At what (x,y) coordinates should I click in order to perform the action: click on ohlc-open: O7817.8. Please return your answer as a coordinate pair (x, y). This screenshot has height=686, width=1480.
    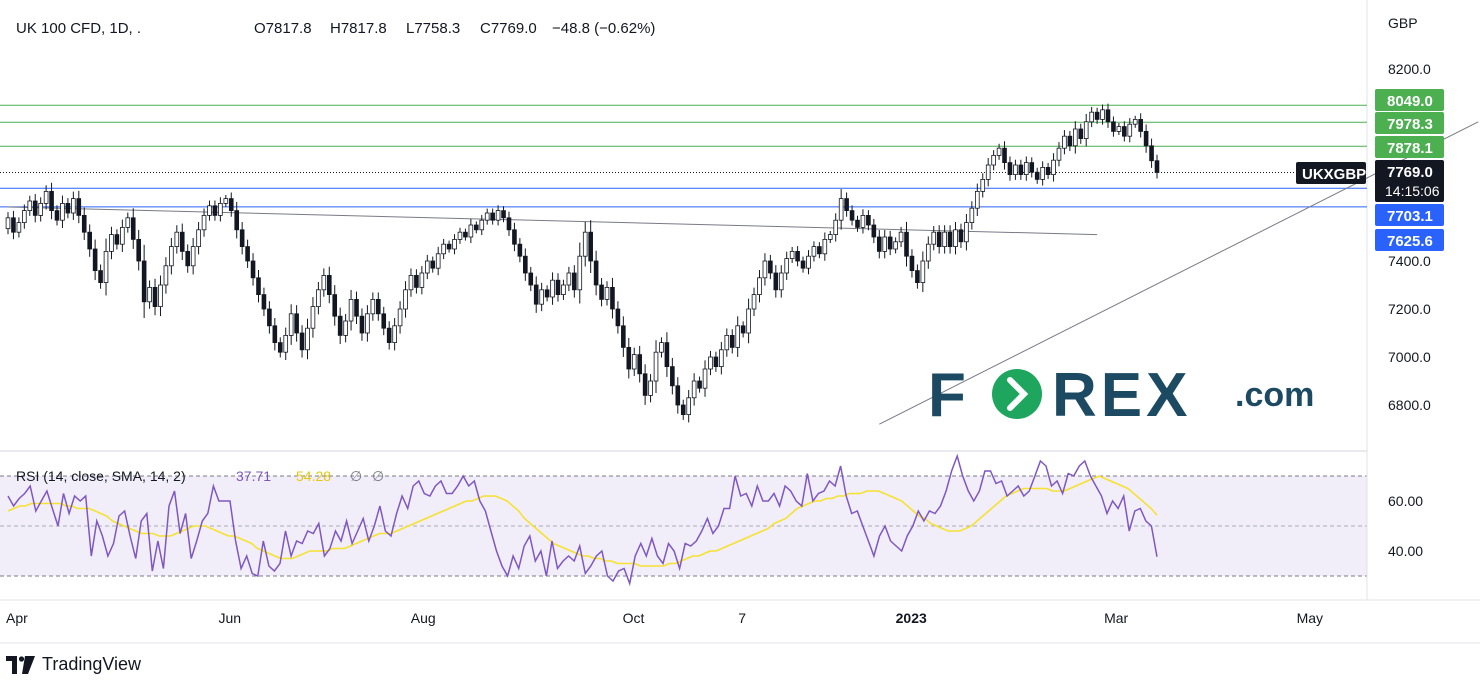
    Looking at the image, I should click on (283, 28).